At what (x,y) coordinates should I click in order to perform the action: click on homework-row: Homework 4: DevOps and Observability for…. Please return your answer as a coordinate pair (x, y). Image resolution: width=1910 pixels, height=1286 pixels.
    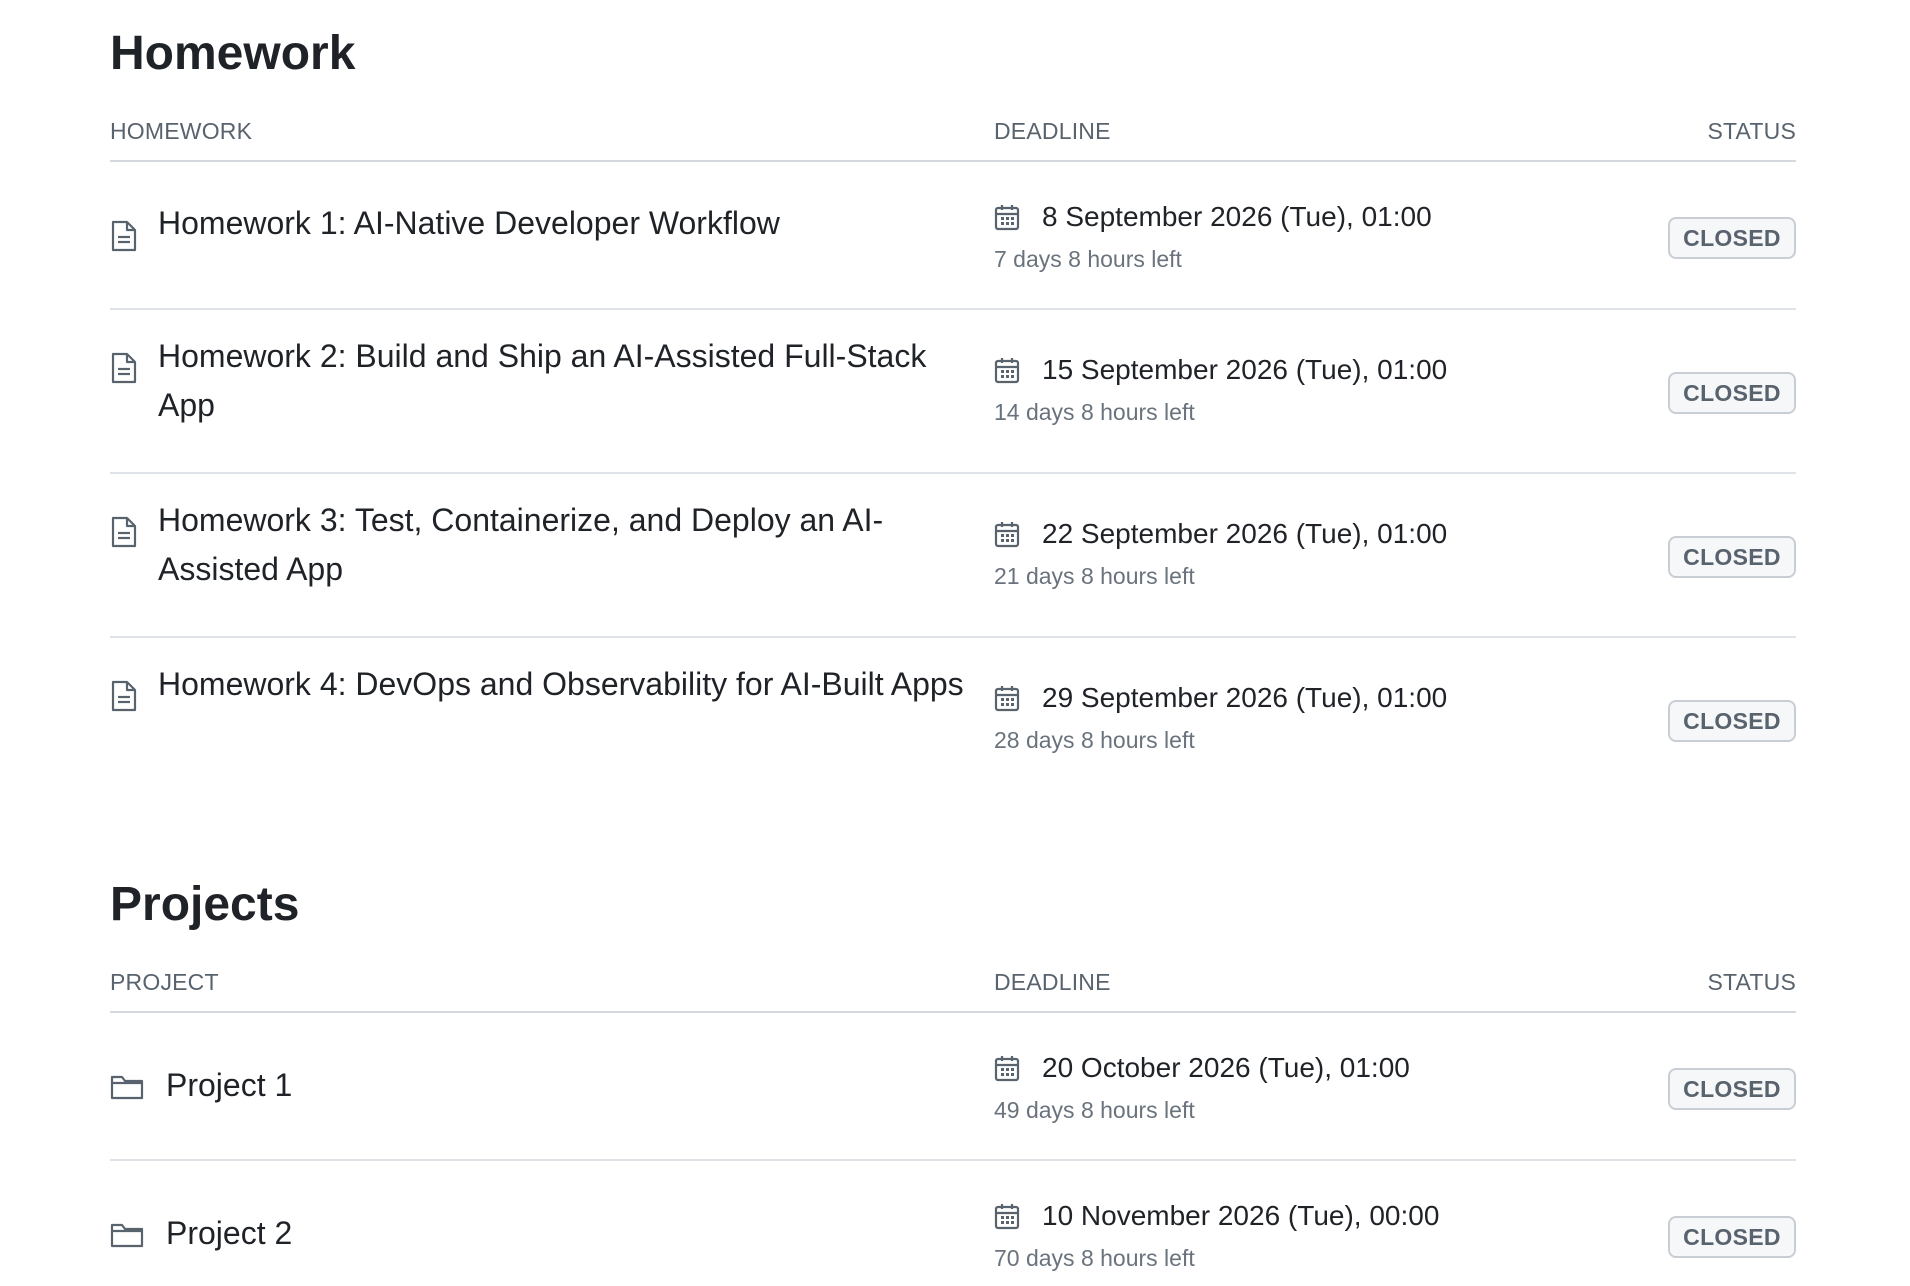
    Looking at the image, I should click on (953, 720).